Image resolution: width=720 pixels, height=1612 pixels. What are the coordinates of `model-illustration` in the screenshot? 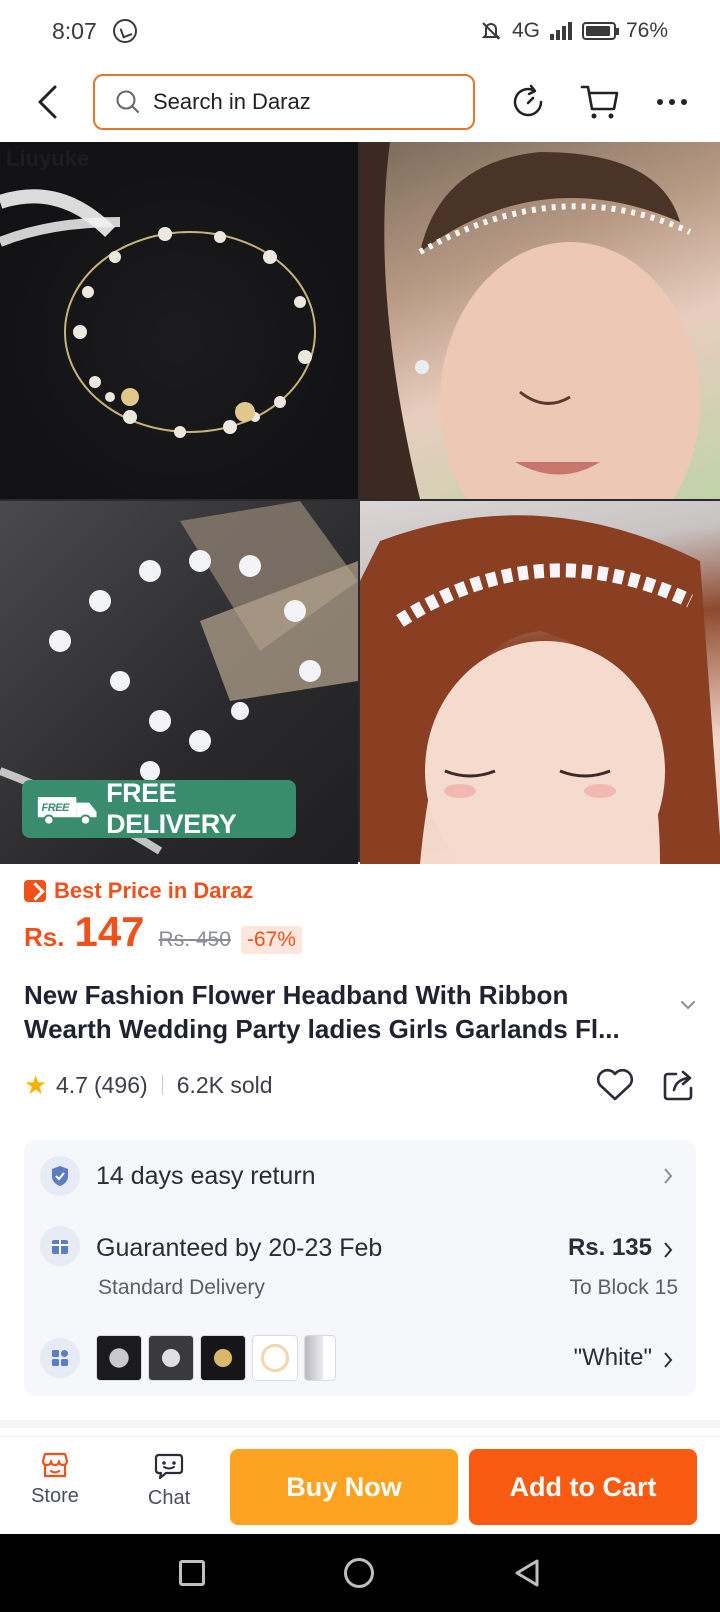 It's located at (530, 320).